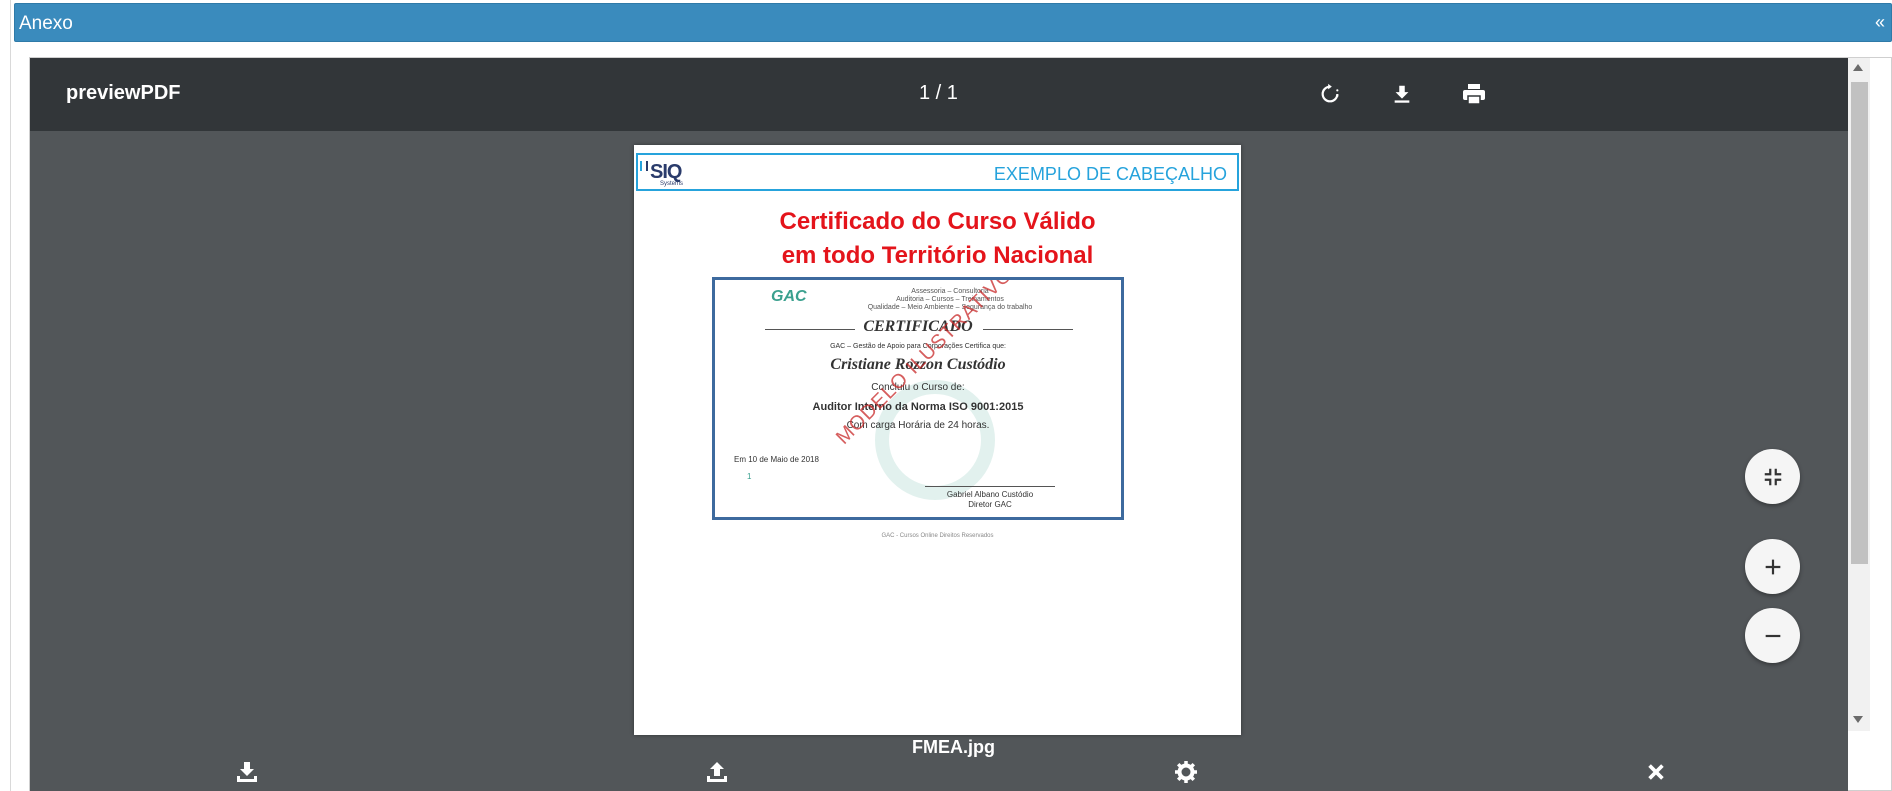  Describe the element at coordinates (937, 172) in the screenshot. I see `page-header: SIQ Systems EXEMPLO DE CABEÇALHO` at that location.